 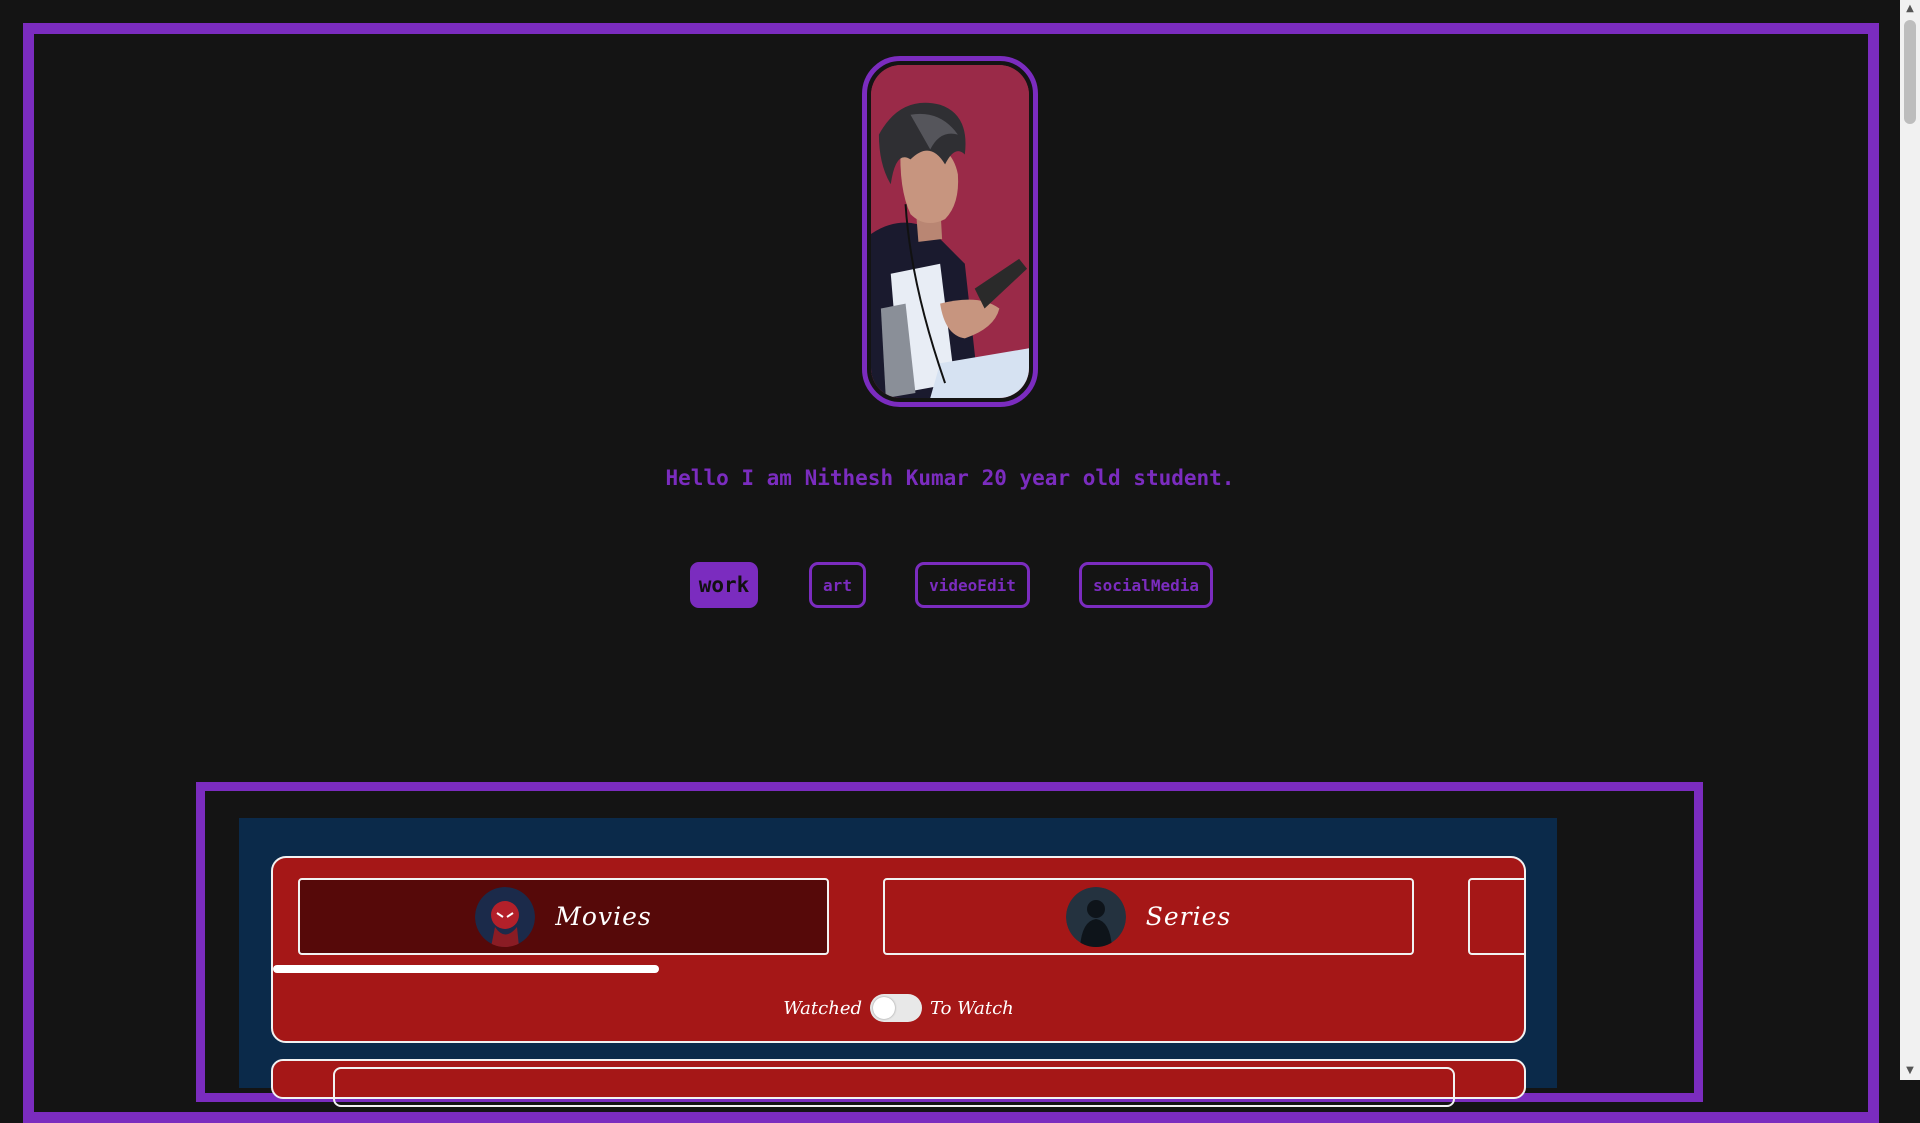 I want to click on scroll-up-icon: ▲, so click(x=1910, y=9).